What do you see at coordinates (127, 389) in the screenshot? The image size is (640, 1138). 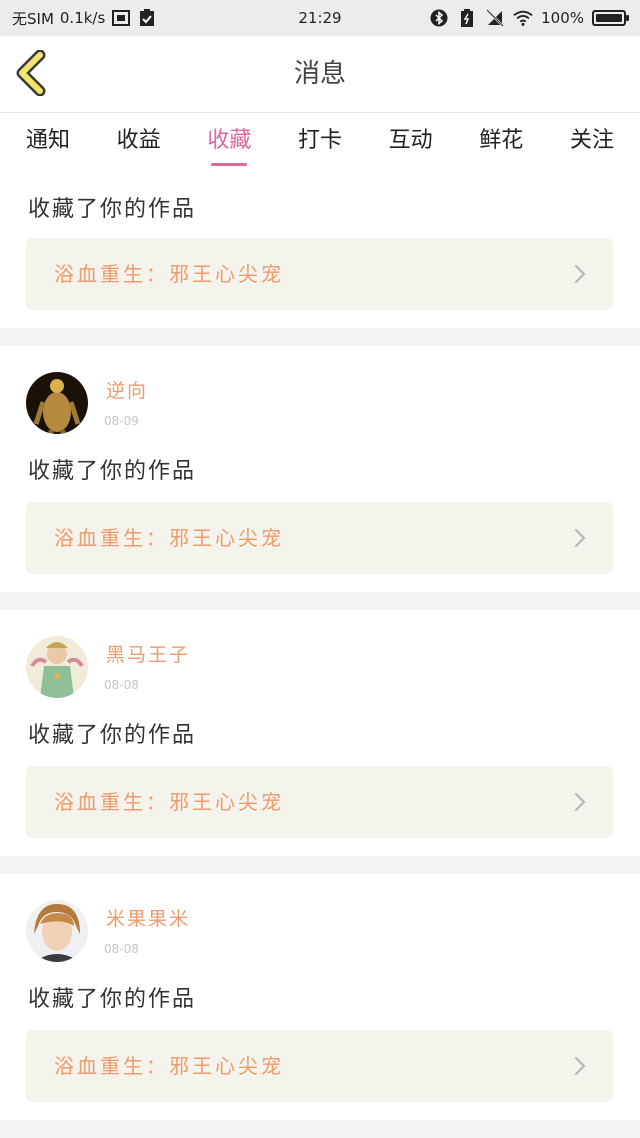 I see `user-name: 逆向` at bounding box center [127, 389].